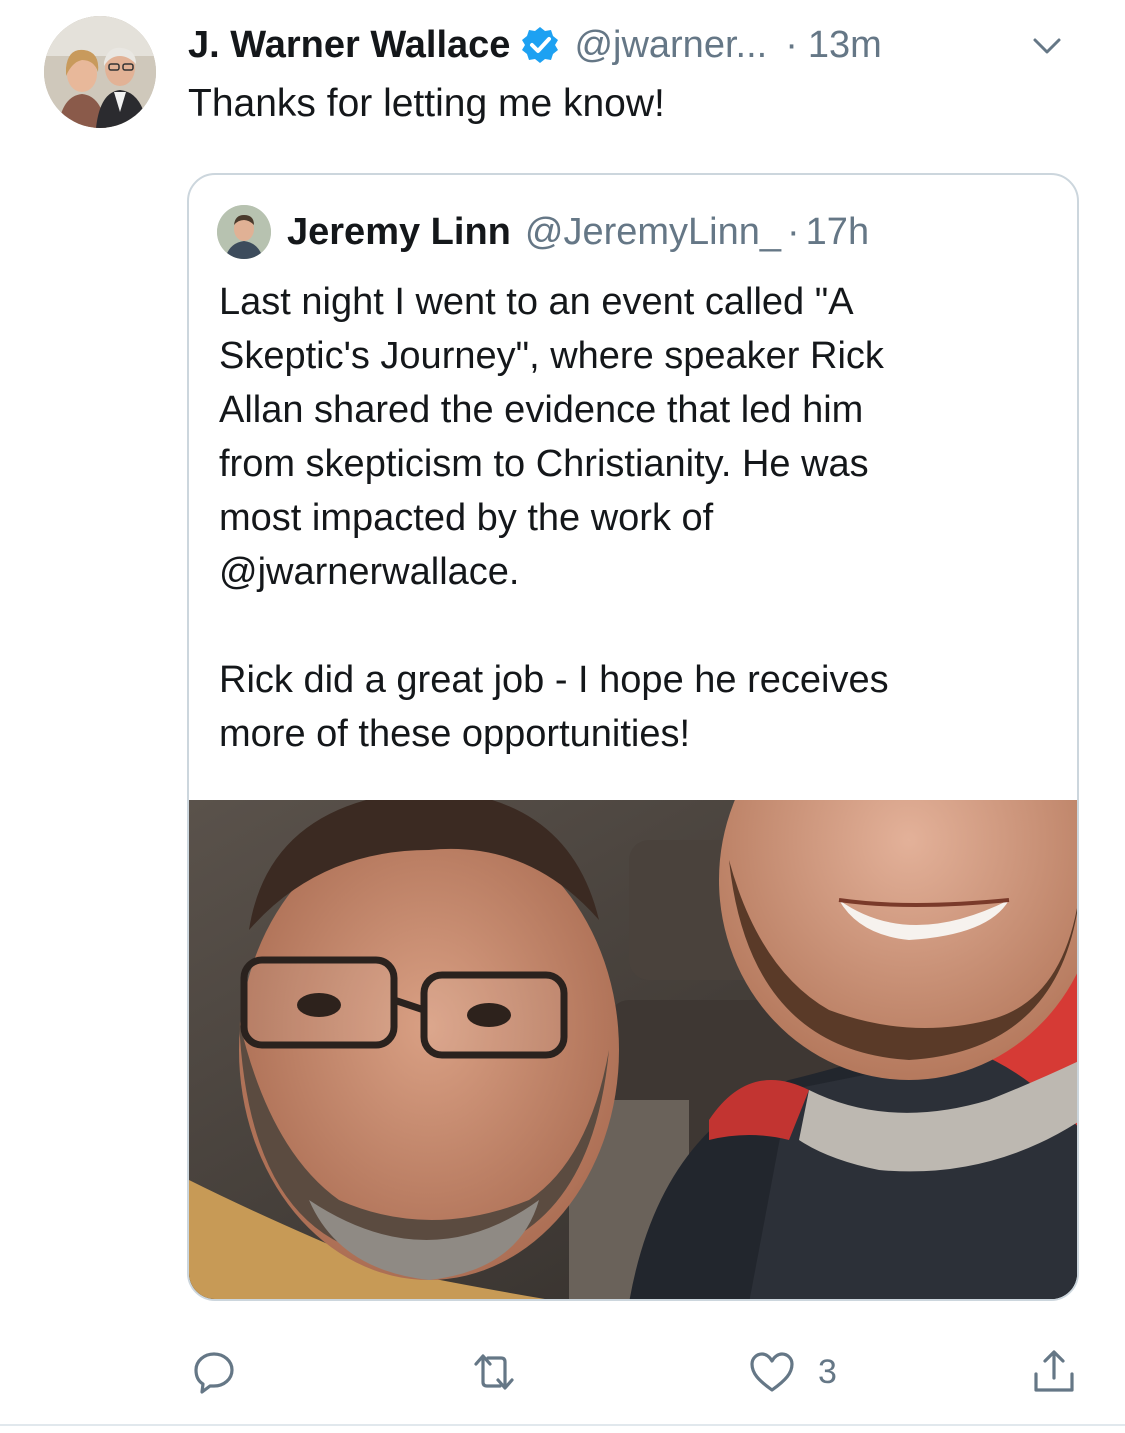 Image resolution: width=1125 pixels, height=1433 pixels. I want to click on reply-button, so click(214, 1372).